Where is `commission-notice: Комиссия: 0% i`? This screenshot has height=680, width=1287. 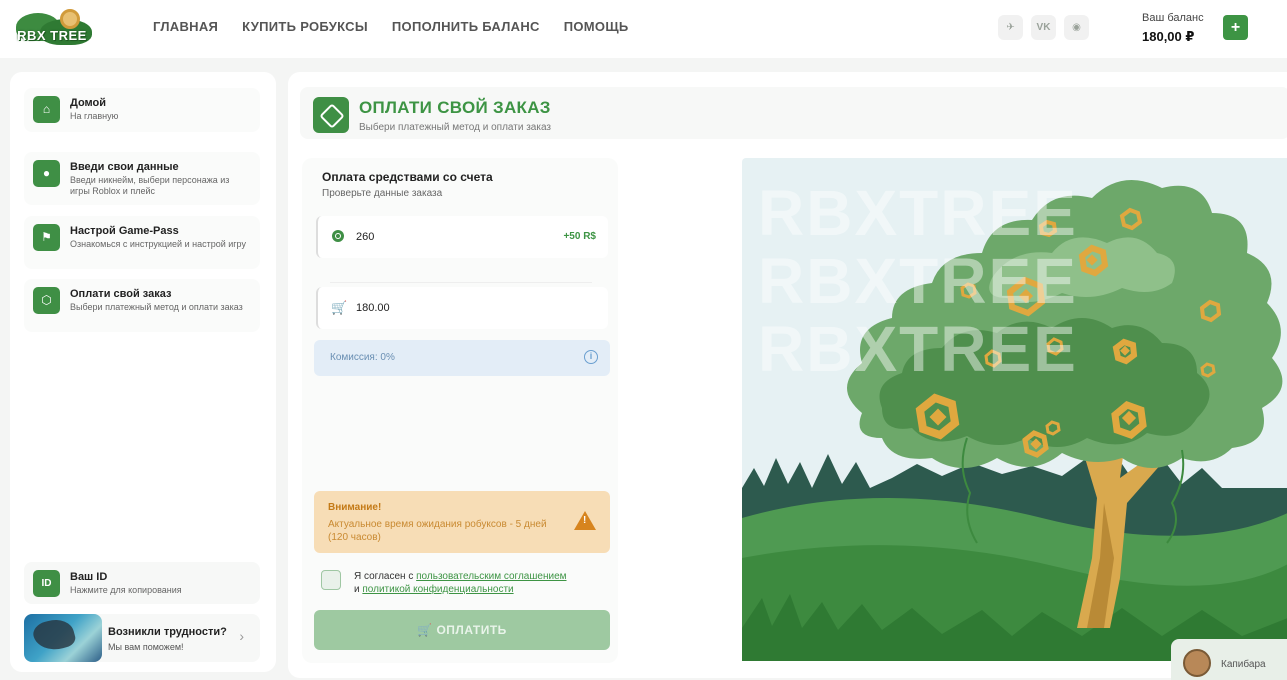 commission-notice: Комиссия: 0% i is located at coordinates (462, 358).